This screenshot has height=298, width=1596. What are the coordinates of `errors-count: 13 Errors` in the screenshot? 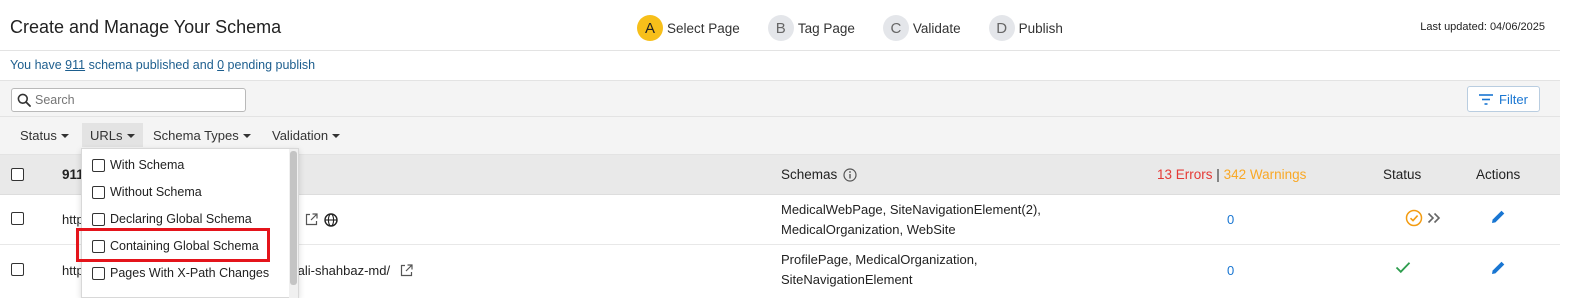 It's located at (1185, 174).